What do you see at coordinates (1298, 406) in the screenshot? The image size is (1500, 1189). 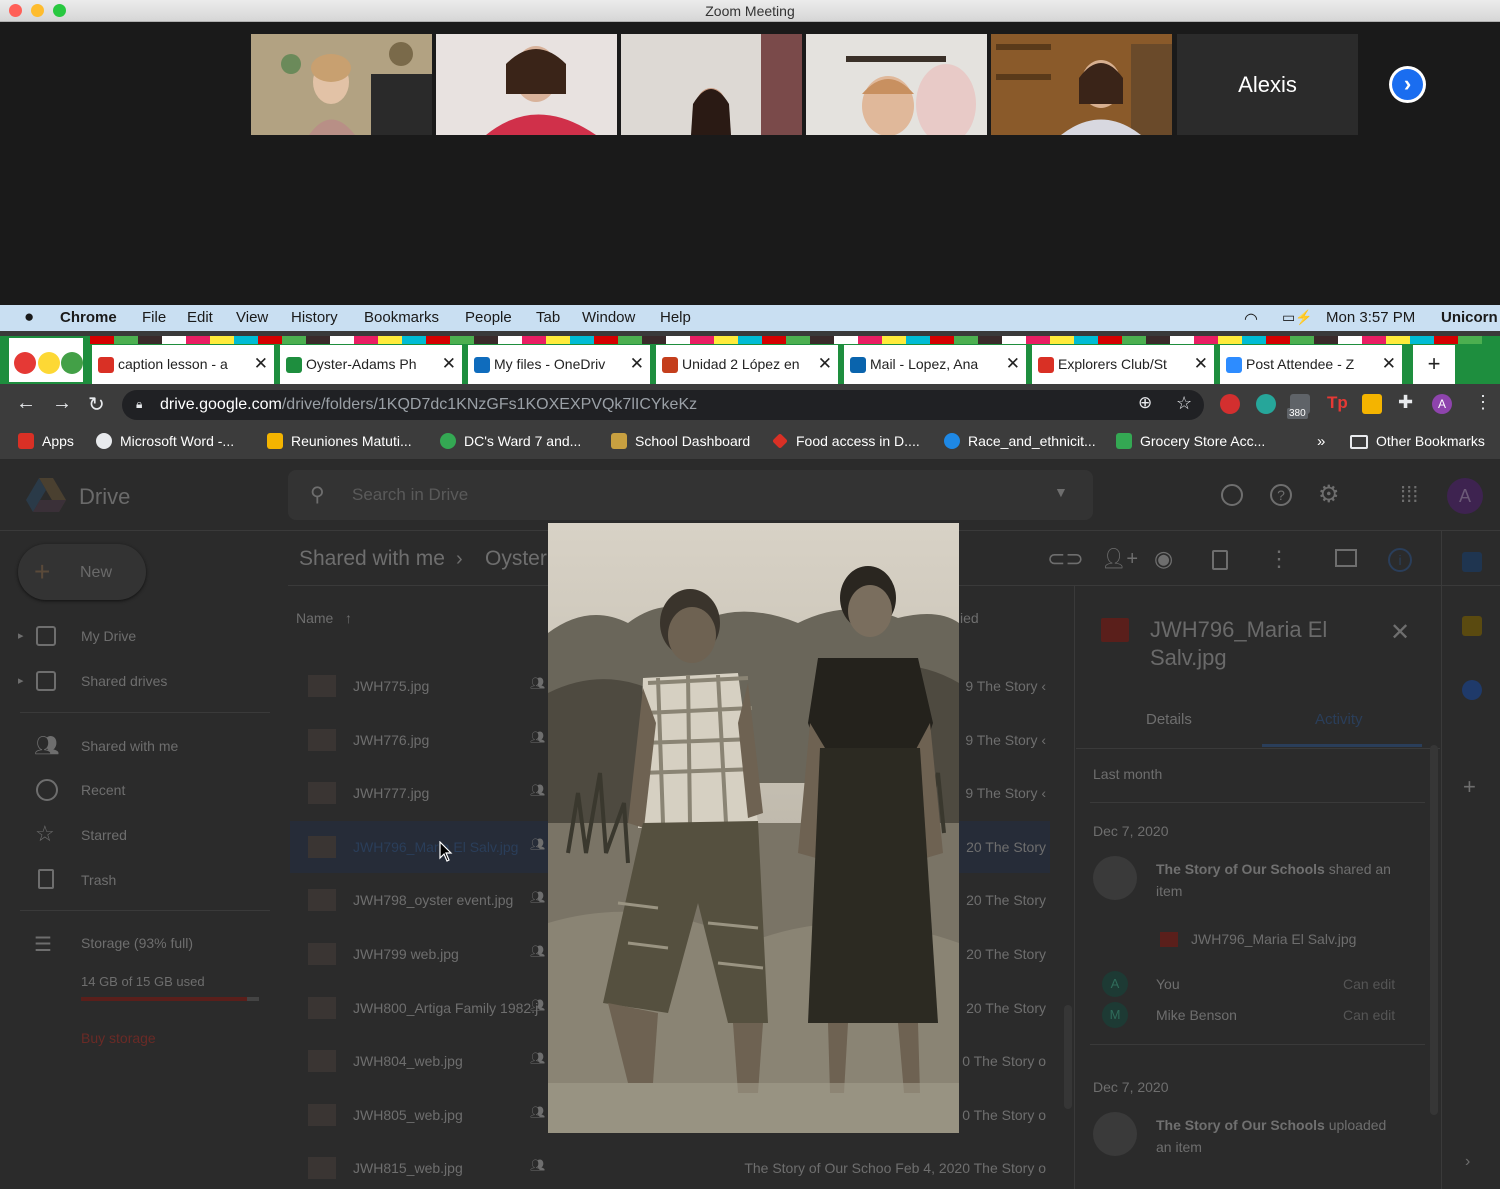 I see `extension-badge-icon: 380` at bounding box center [1298, 406].